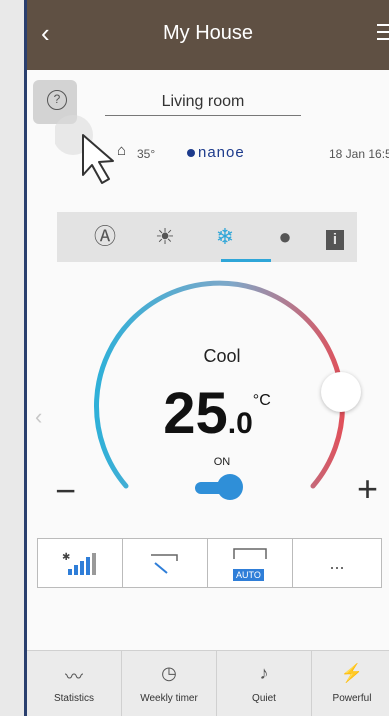 The image size is (389, 716). I want to click on info-icon: i, so click(335, 240).